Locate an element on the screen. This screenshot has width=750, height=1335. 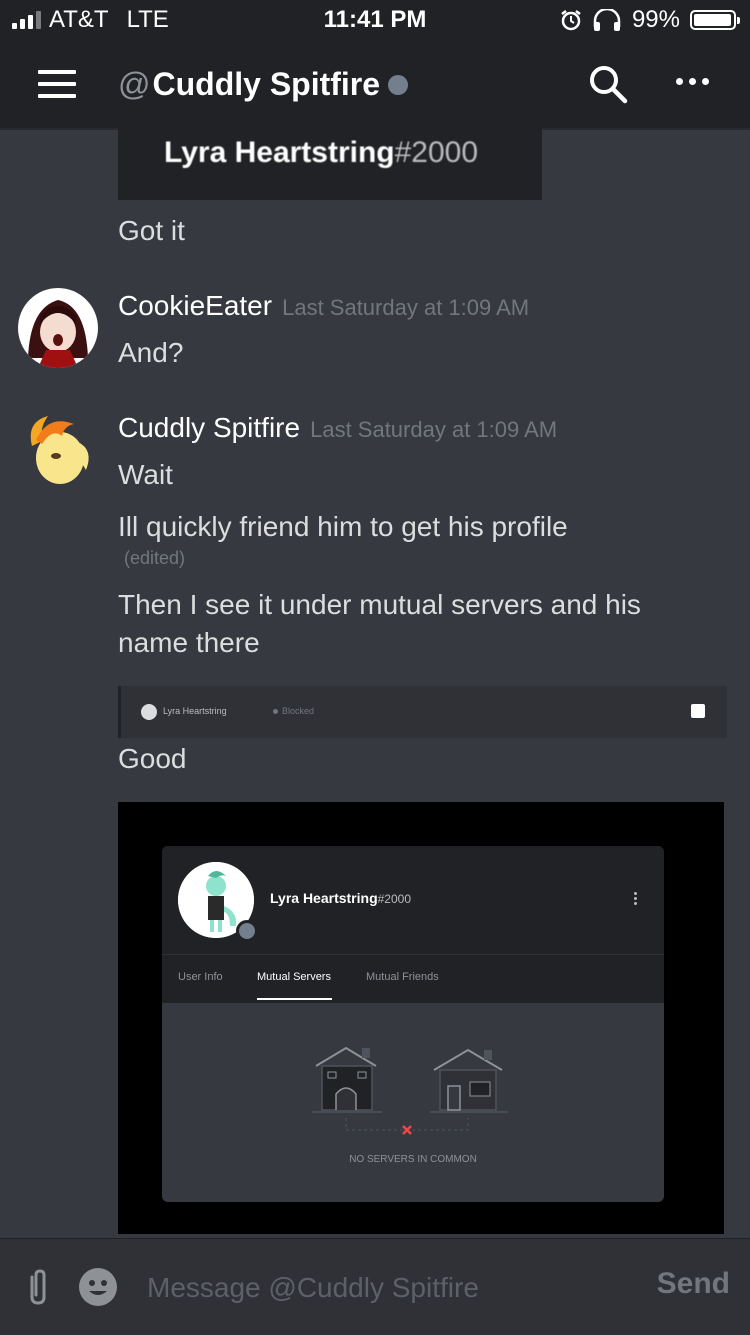
message-text: Wait is located at coordinates (145, 474).